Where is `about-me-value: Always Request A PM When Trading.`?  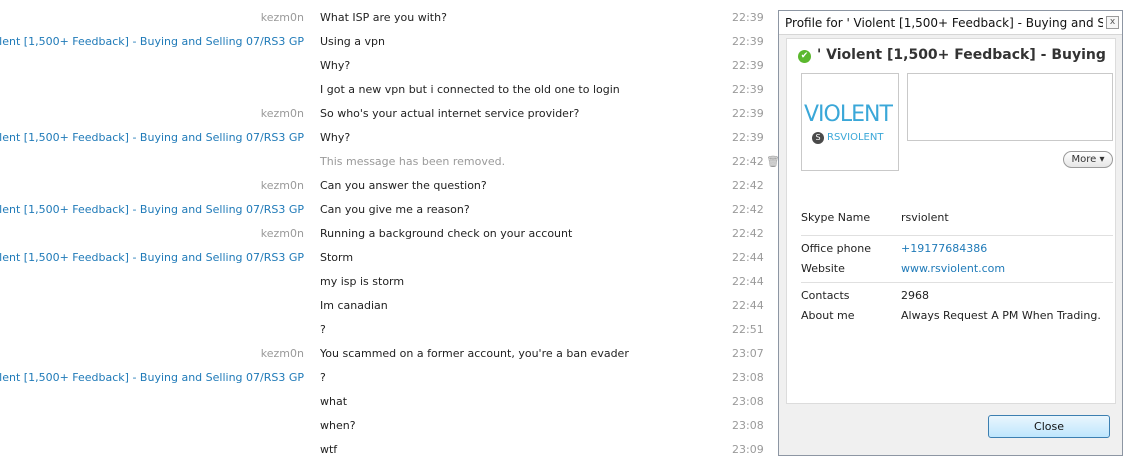
about-me-value: Always Request A PM When Trading. is located at coordinates (1001, 315).